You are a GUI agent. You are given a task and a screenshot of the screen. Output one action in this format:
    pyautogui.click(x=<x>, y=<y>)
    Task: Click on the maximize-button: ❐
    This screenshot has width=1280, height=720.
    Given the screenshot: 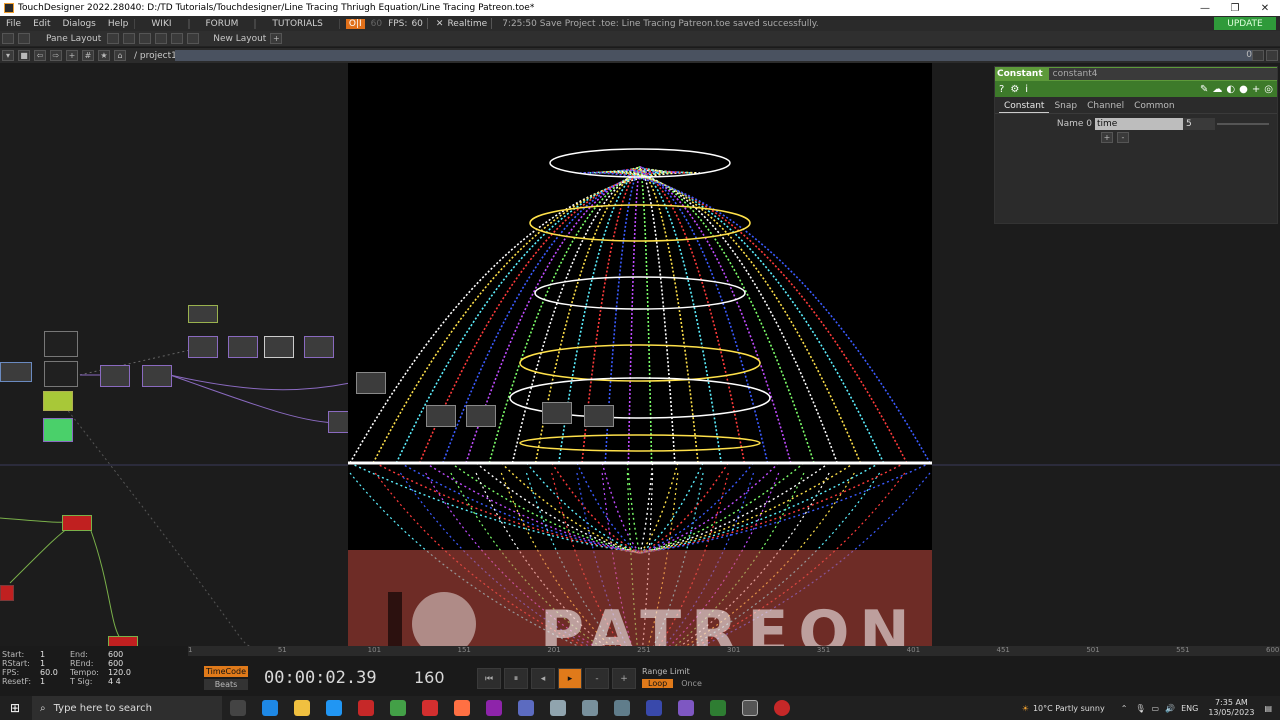 What is the action you would take?
    pyautogui.click(x=1235, y=8)
    